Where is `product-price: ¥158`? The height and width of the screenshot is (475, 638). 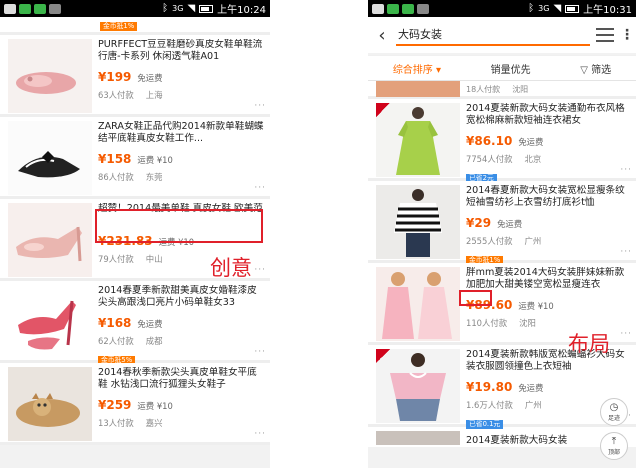 product-price: ¥158 is located at coordinates (115, 159).